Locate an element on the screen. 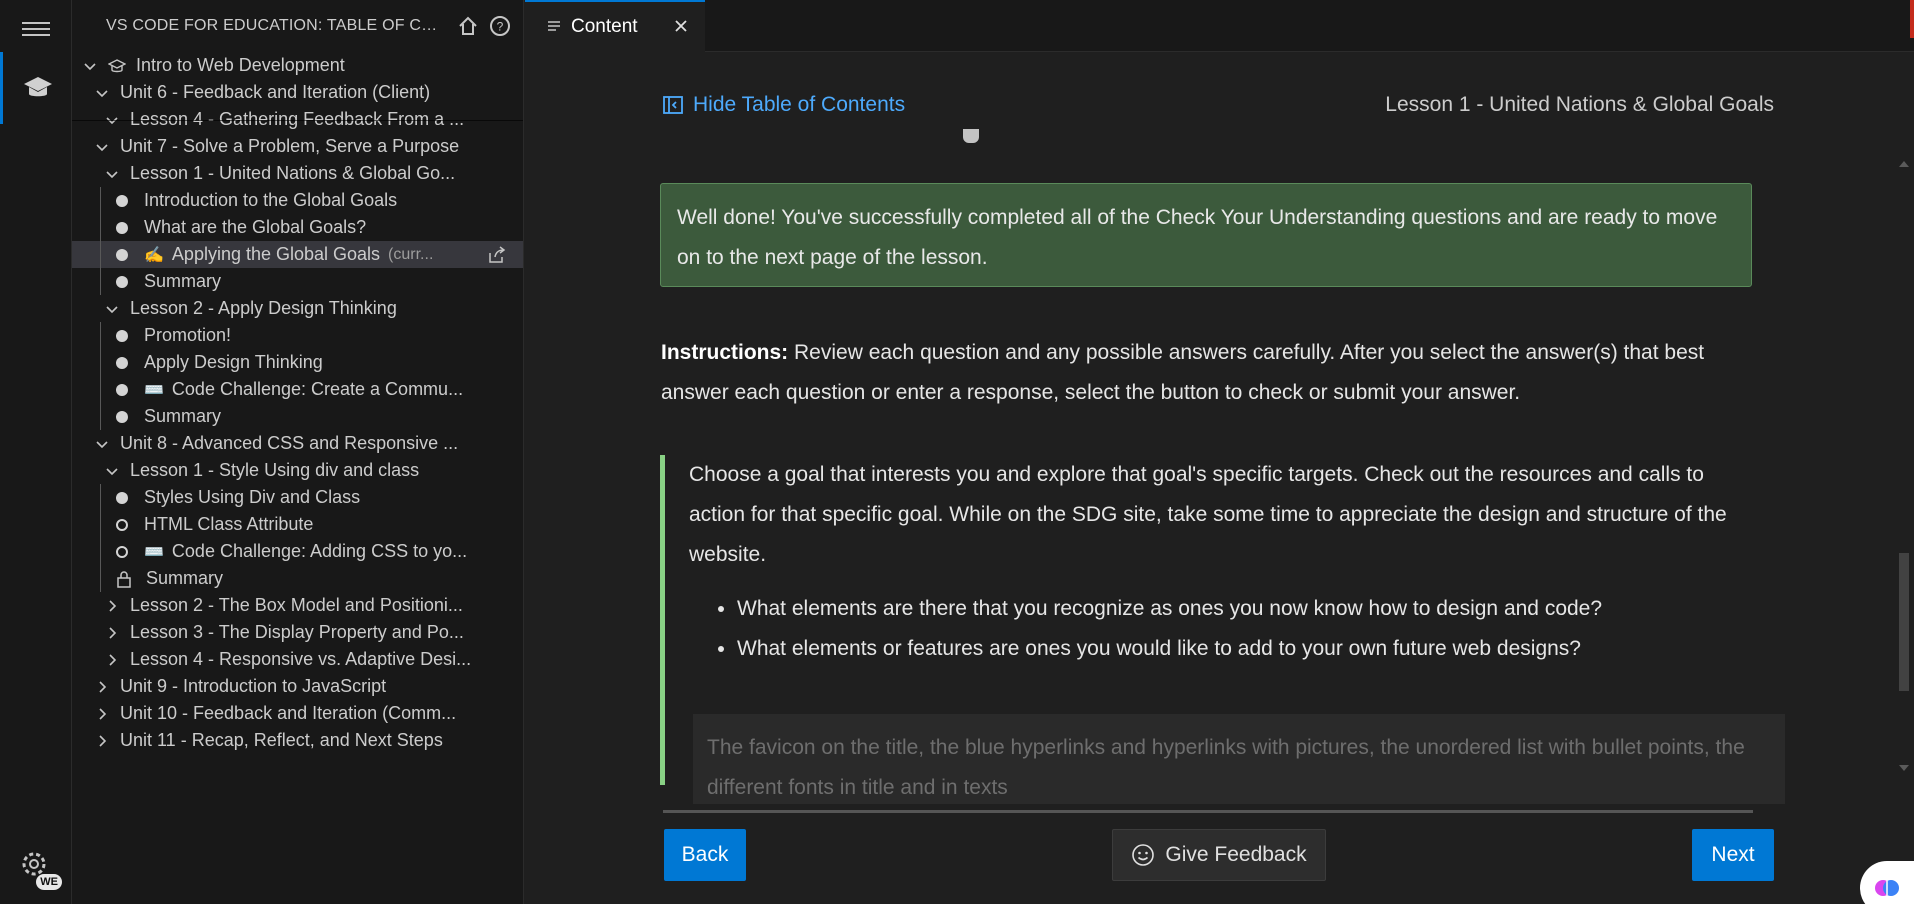 Image resolution: width=1914 pixels, height=904 pixels. education-view-button is located at coordinates (36, 88).